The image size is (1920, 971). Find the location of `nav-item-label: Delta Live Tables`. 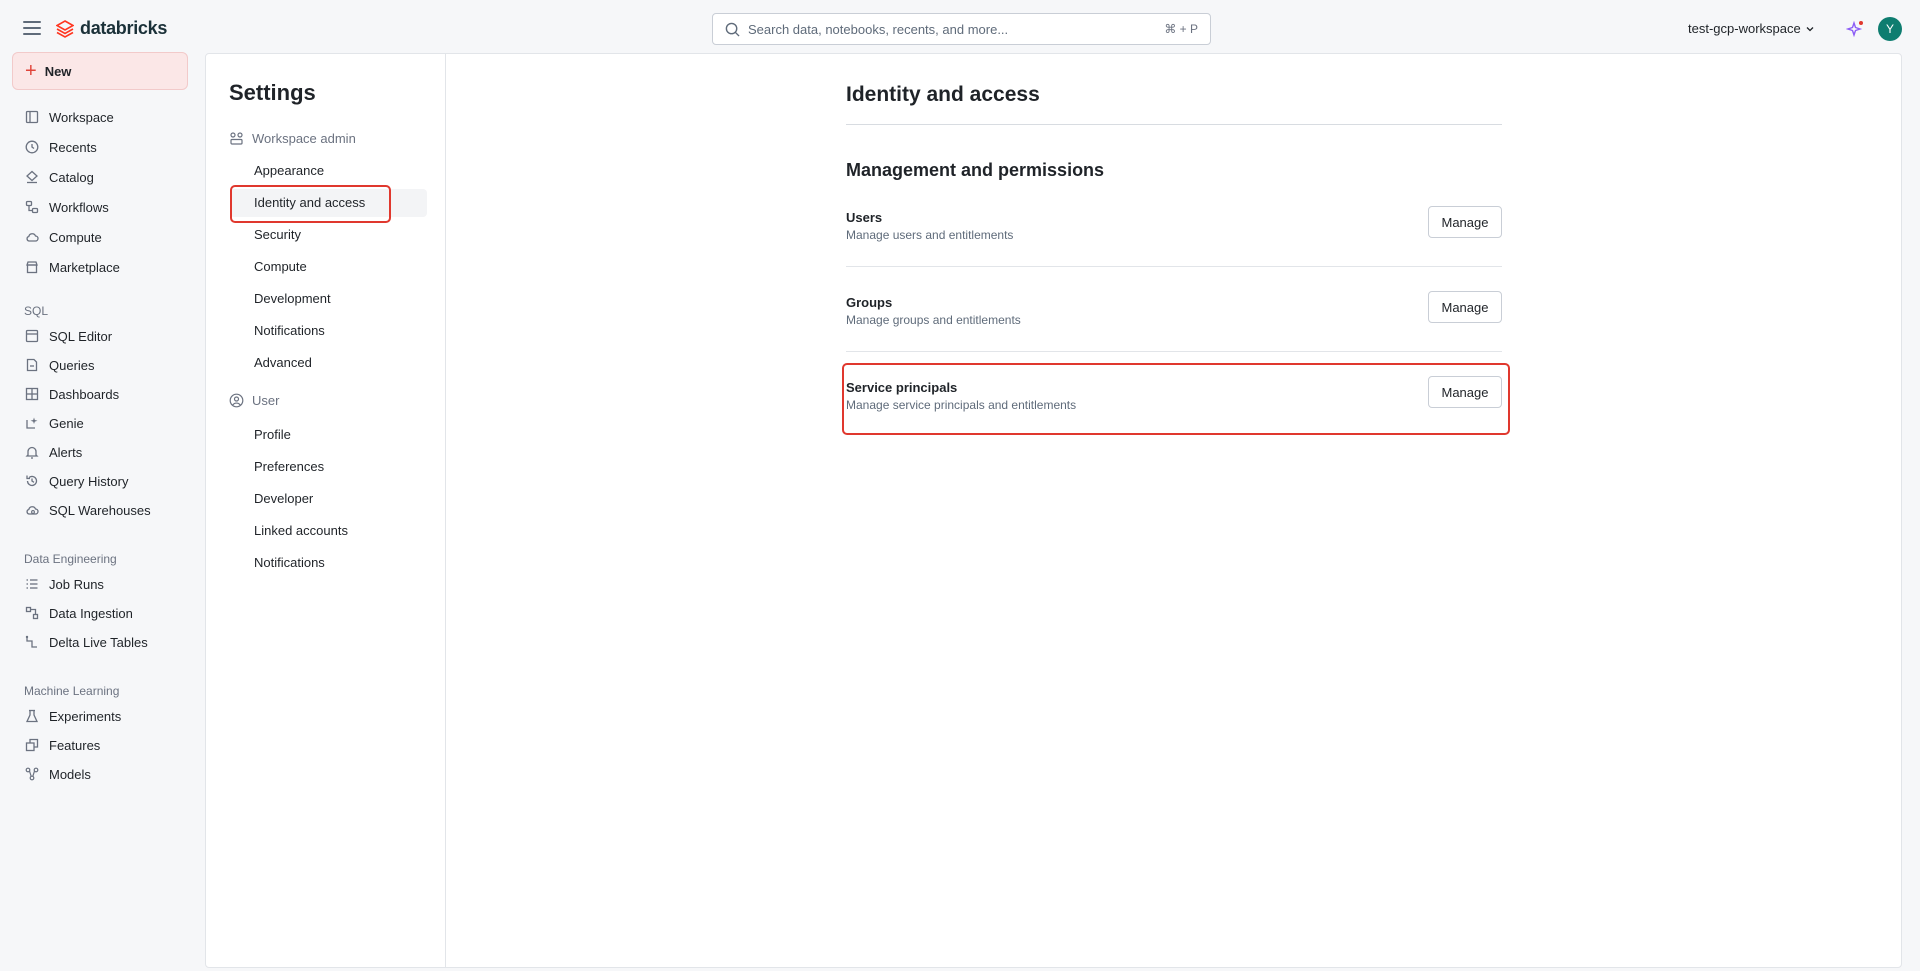

nav-item-label: Delta Live Tables is located at coordinates (98, 642).